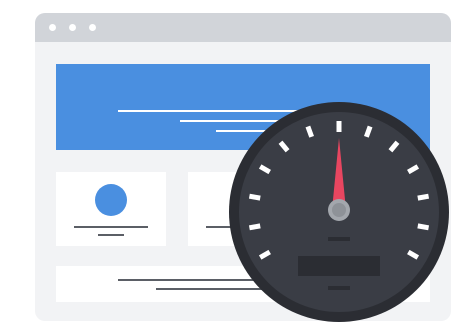  Describe the element at coordinates (339, 266) in the screenshot. I see `speedometer-display` at that location.